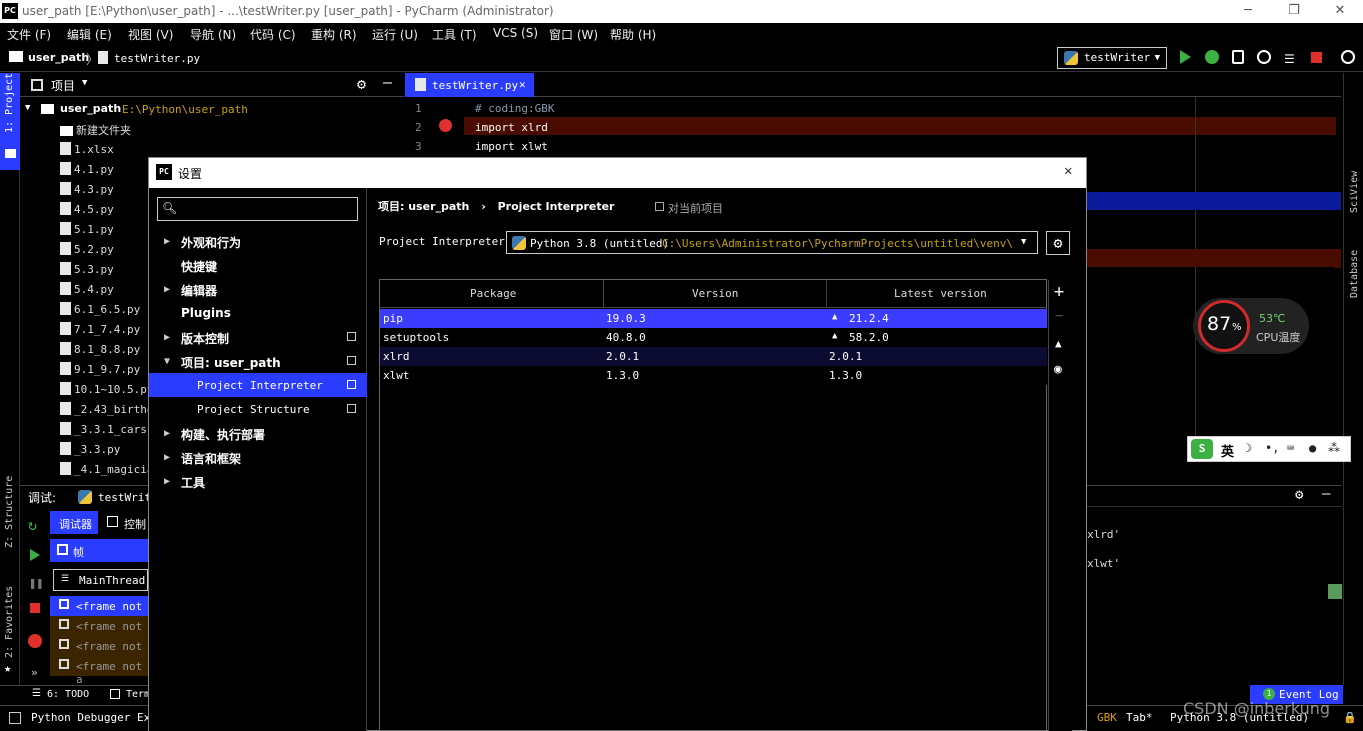 The image size is (1363, 731). I want to click on tree-file-item: 5.3.py, so click(87, 269).